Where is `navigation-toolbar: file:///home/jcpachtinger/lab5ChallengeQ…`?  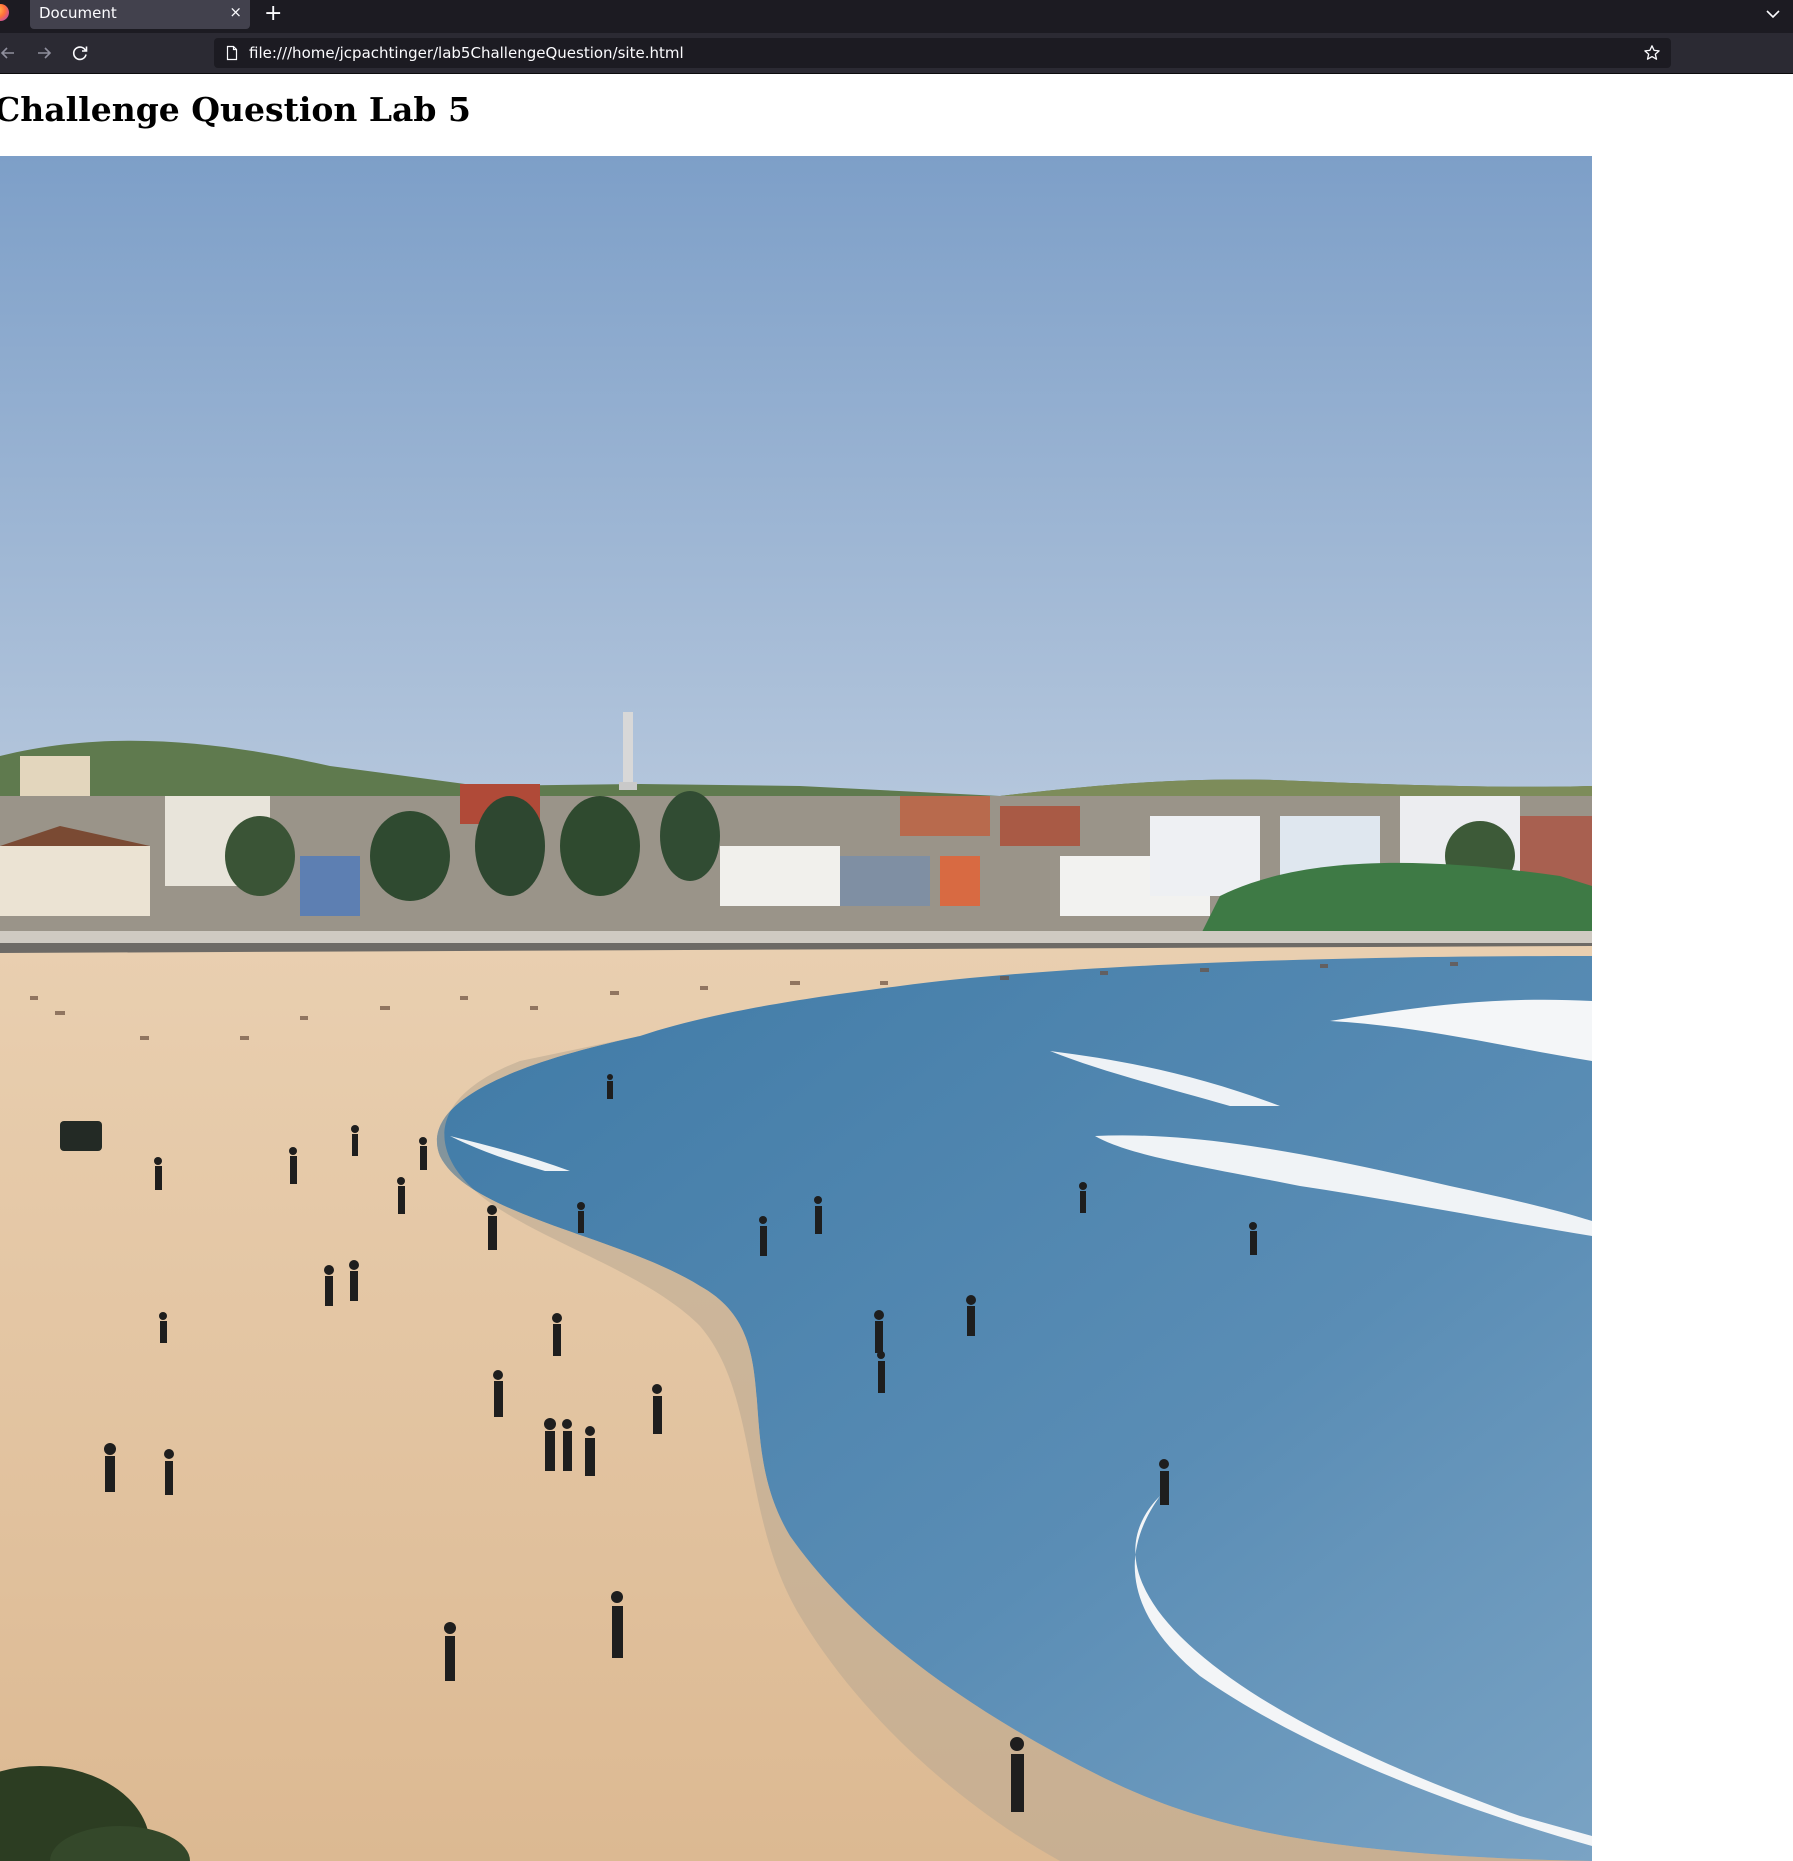 navigation-toolbar: file:///home/jcpachtinger/lab5ChallengeQ… is located at coordinates (896, 53).